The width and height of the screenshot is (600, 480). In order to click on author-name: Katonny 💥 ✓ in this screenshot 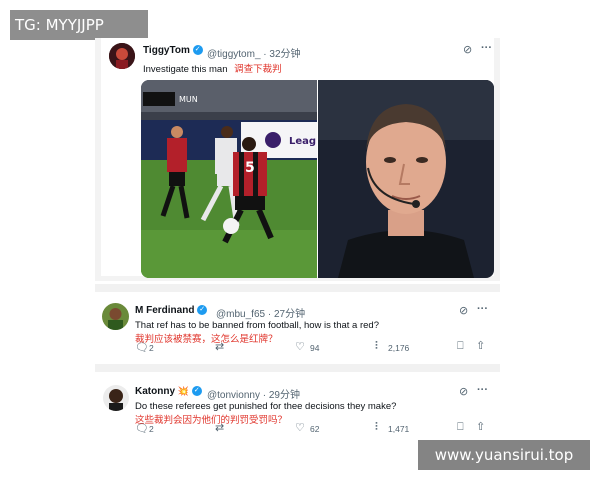, I will do `click(168, 391)`.